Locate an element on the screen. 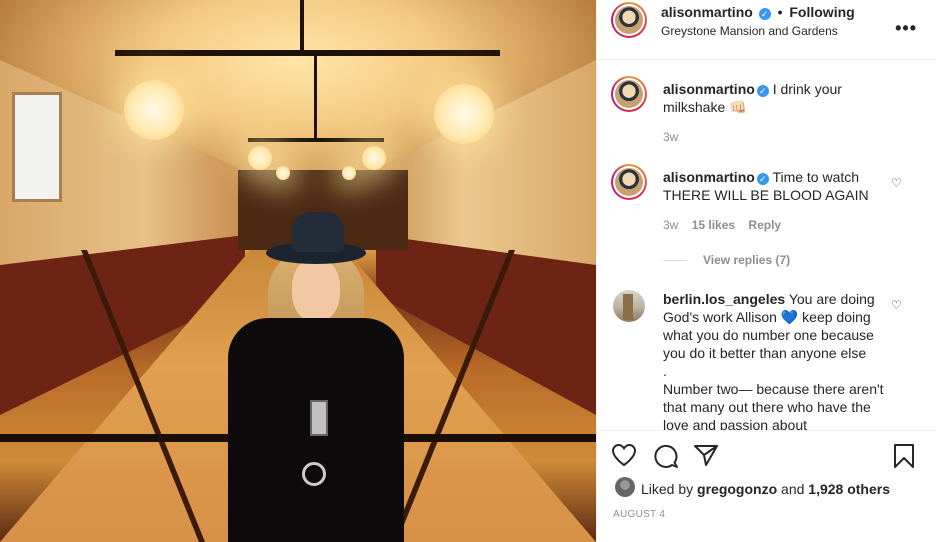 This screenshot has height=542, width=936. header-title-row: alisonmartino ✓ • Following is located at coordinates (758, 12).